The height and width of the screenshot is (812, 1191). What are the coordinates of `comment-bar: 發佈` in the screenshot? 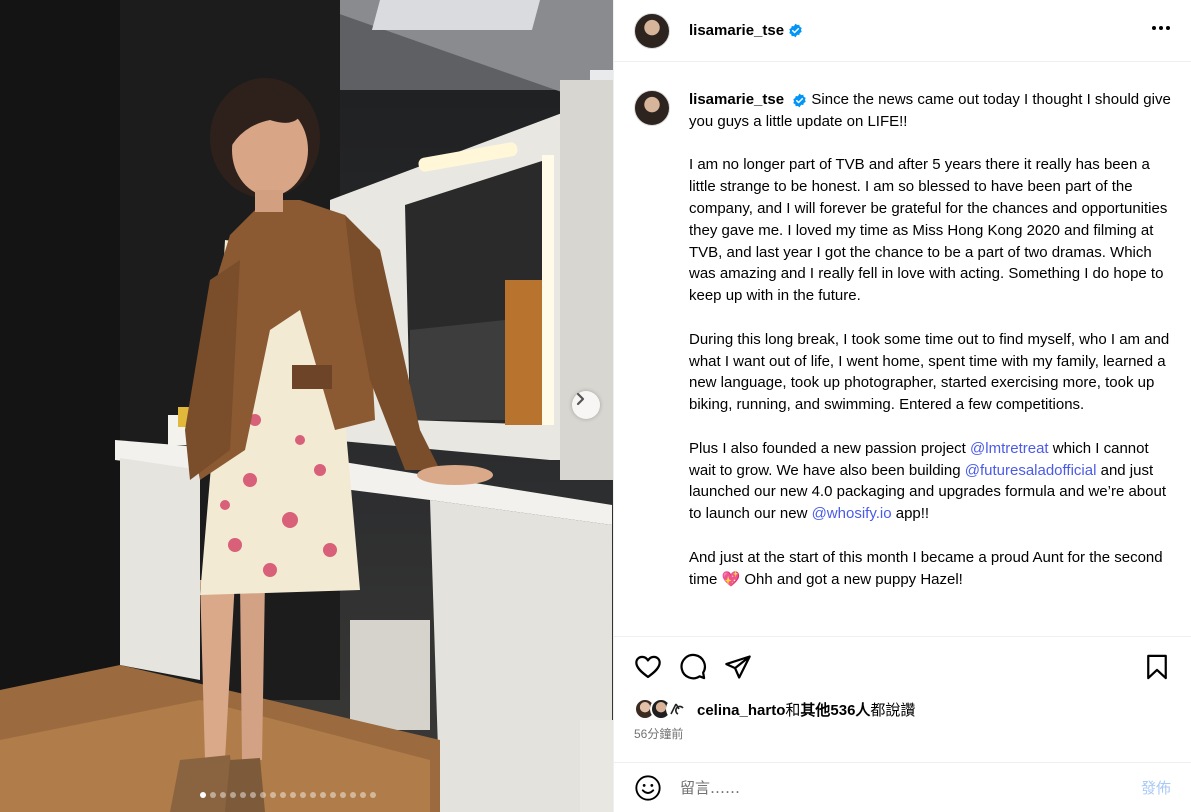 It's located at (902, 787).